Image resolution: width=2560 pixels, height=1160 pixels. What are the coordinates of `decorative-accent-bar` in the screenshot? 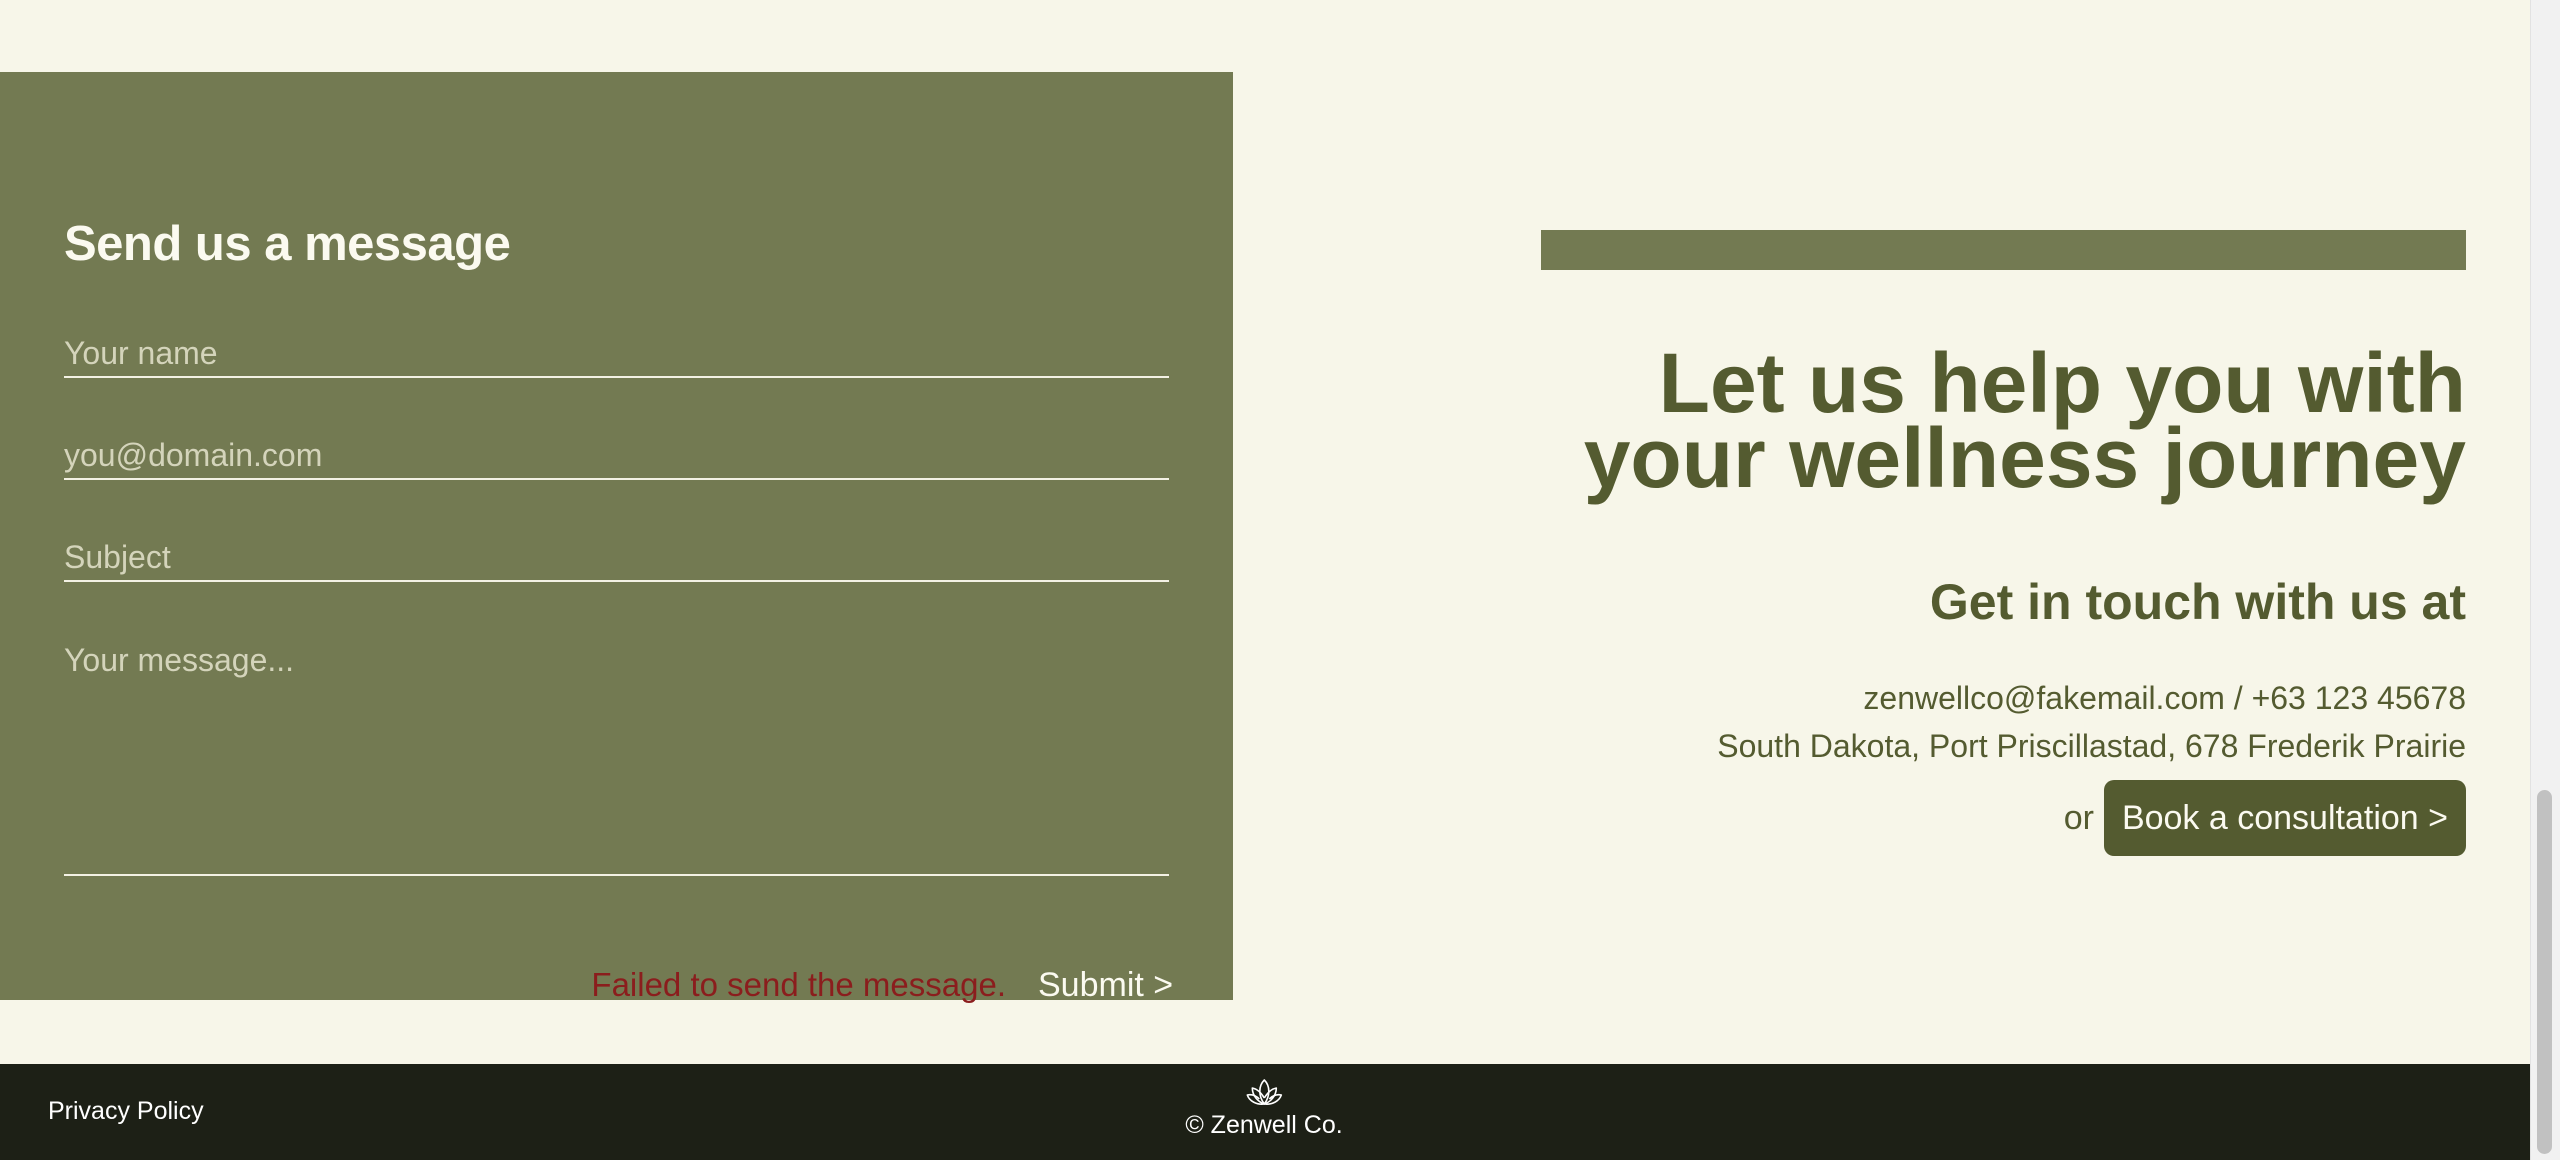 It's located at (2003, 250).